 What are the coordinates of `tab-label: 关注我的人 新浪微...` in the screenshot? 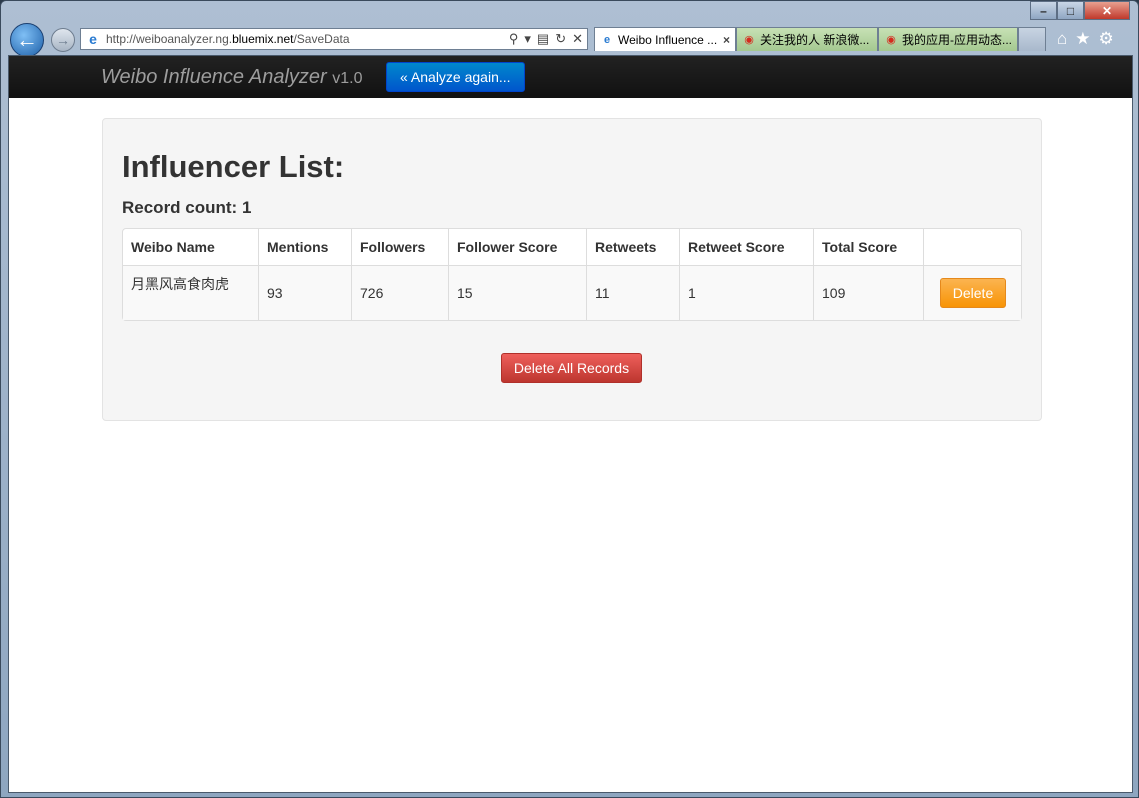 It's located at (815, 40).